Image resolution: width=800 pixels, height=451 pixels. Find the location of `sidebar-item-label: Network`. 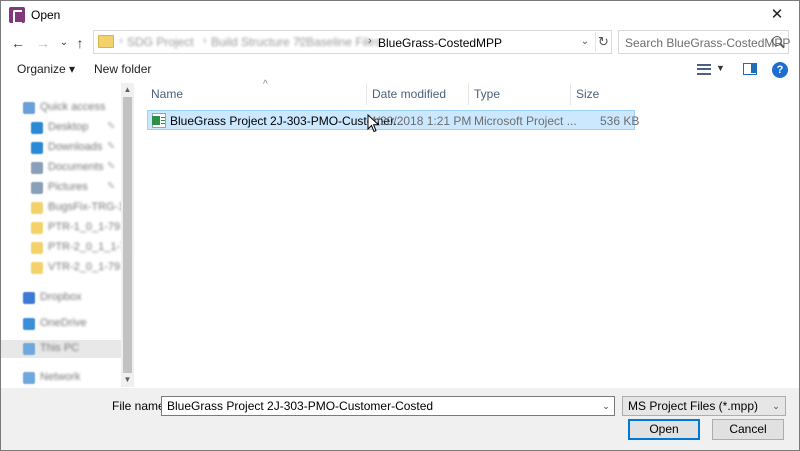

sidebar-item-label: Network is located at coordinates (60, 377).